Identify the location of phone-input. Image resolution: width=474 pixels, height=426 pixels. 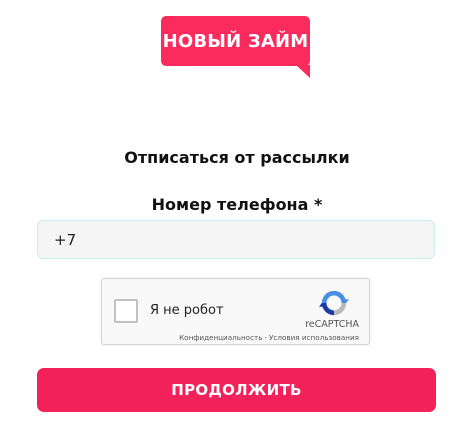
(236, 239).